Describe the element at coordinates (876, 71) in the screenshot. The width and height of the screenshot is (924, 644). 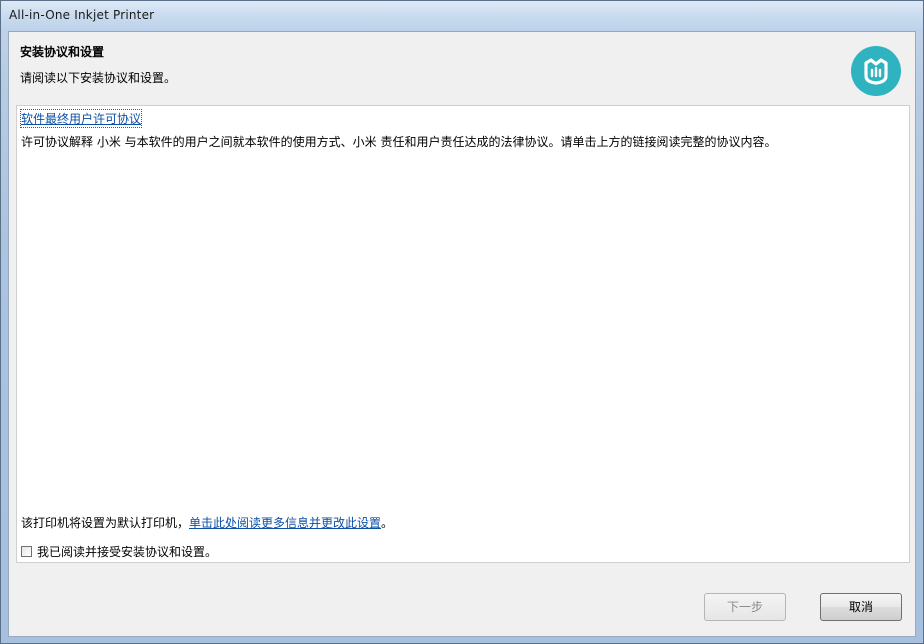
I see `mi-home-logo-icon` at that location.